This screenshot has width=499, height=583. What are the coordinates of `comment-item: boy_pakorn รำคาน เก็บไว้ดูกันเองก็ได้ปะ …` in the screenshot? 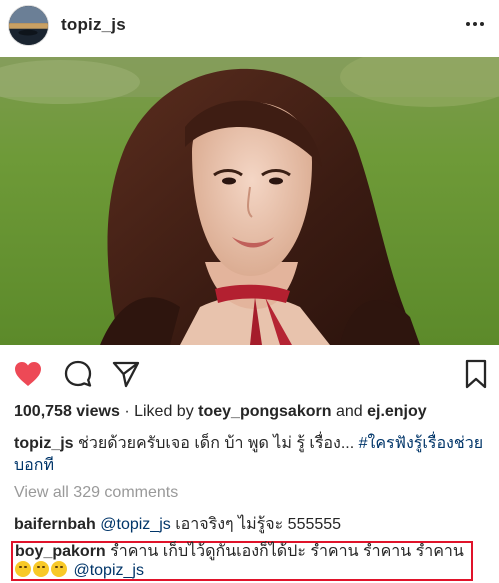 It's located at (245, 561).